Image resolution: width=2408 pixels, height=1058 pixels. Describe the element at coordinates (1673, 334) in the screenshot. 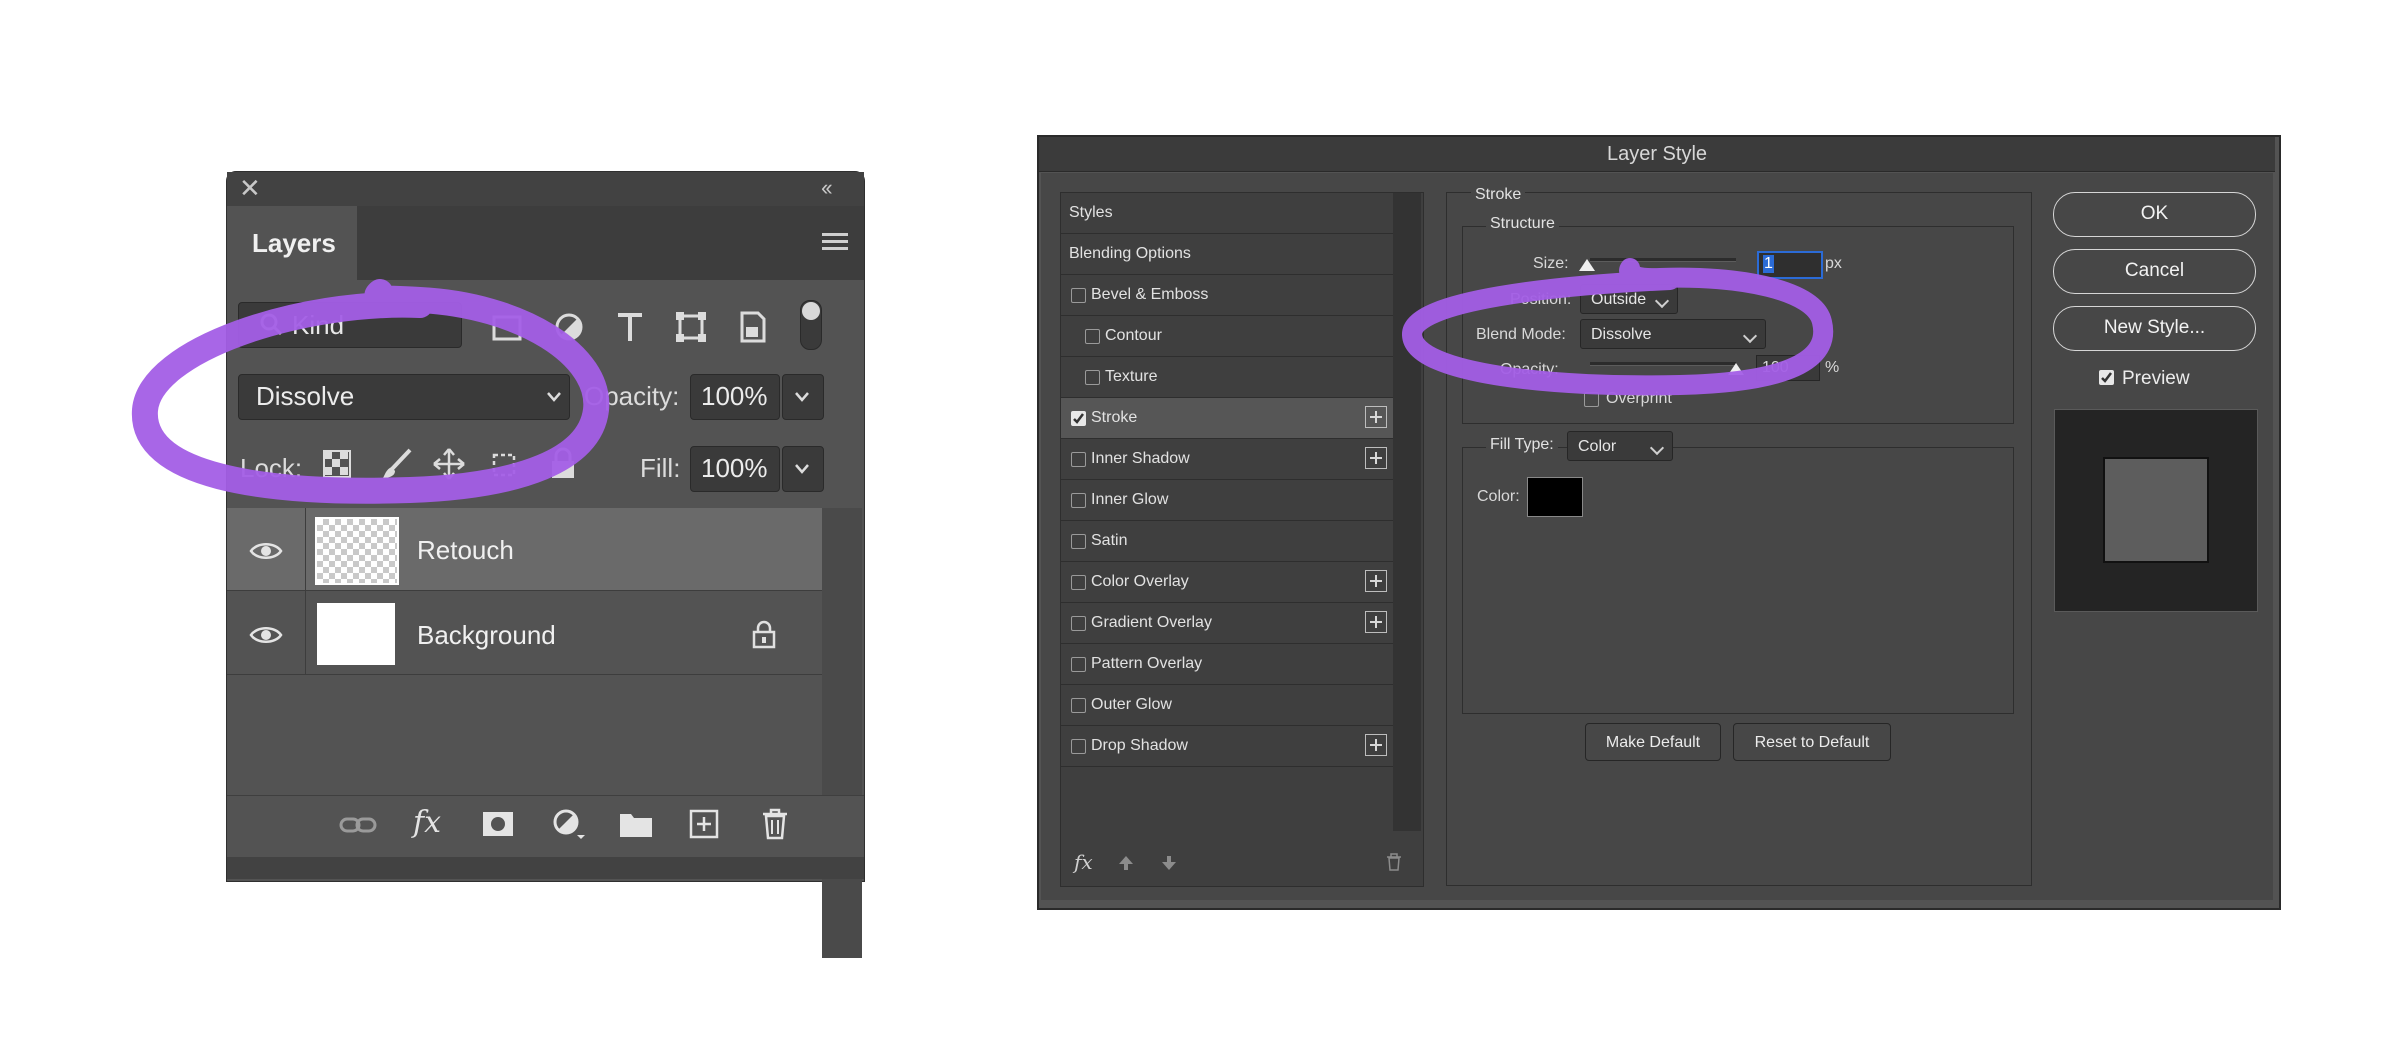

I see `stroke-blend-mode-dropdown: Dissolve` at that location.